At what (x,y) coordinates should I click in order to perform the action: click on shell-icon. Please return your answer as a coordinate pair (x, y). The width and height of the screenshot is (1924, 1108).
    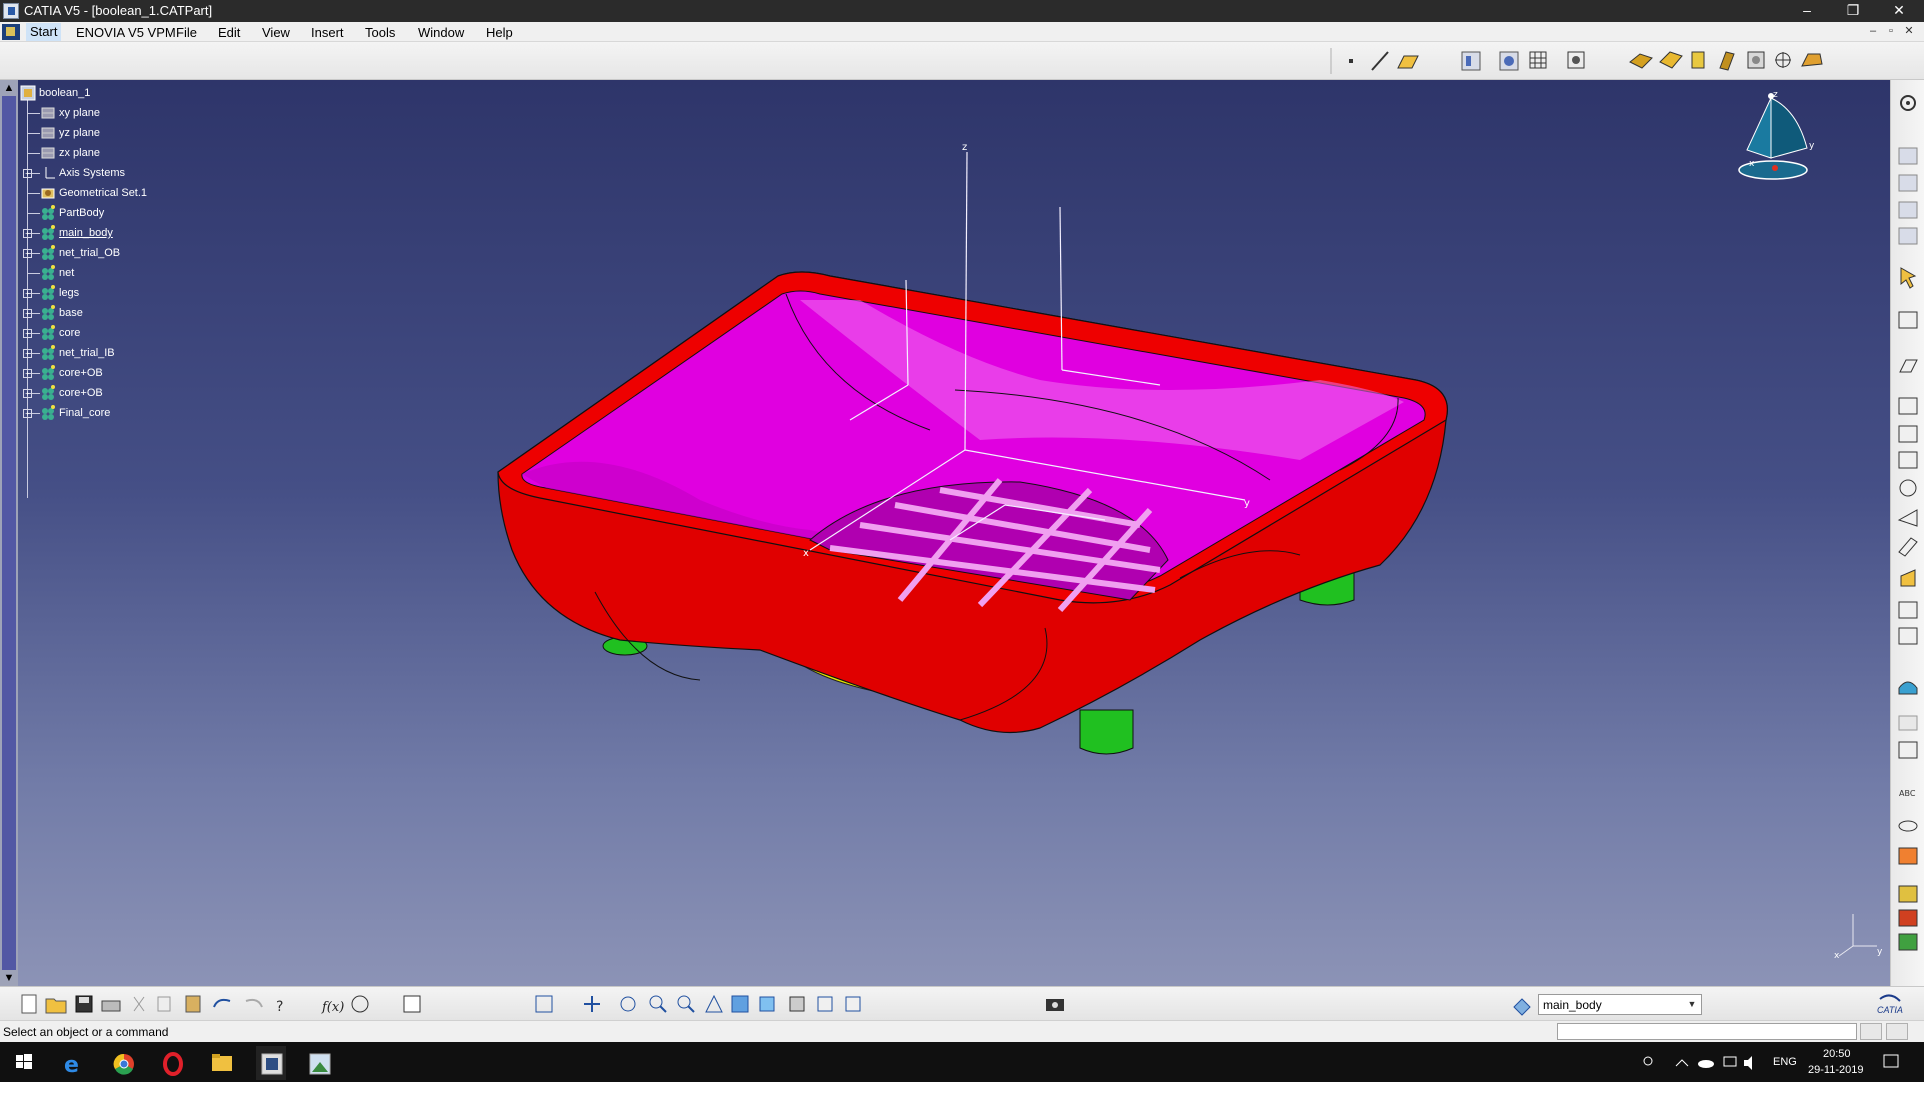
    Looking at the image, I should click on (1908, 610).